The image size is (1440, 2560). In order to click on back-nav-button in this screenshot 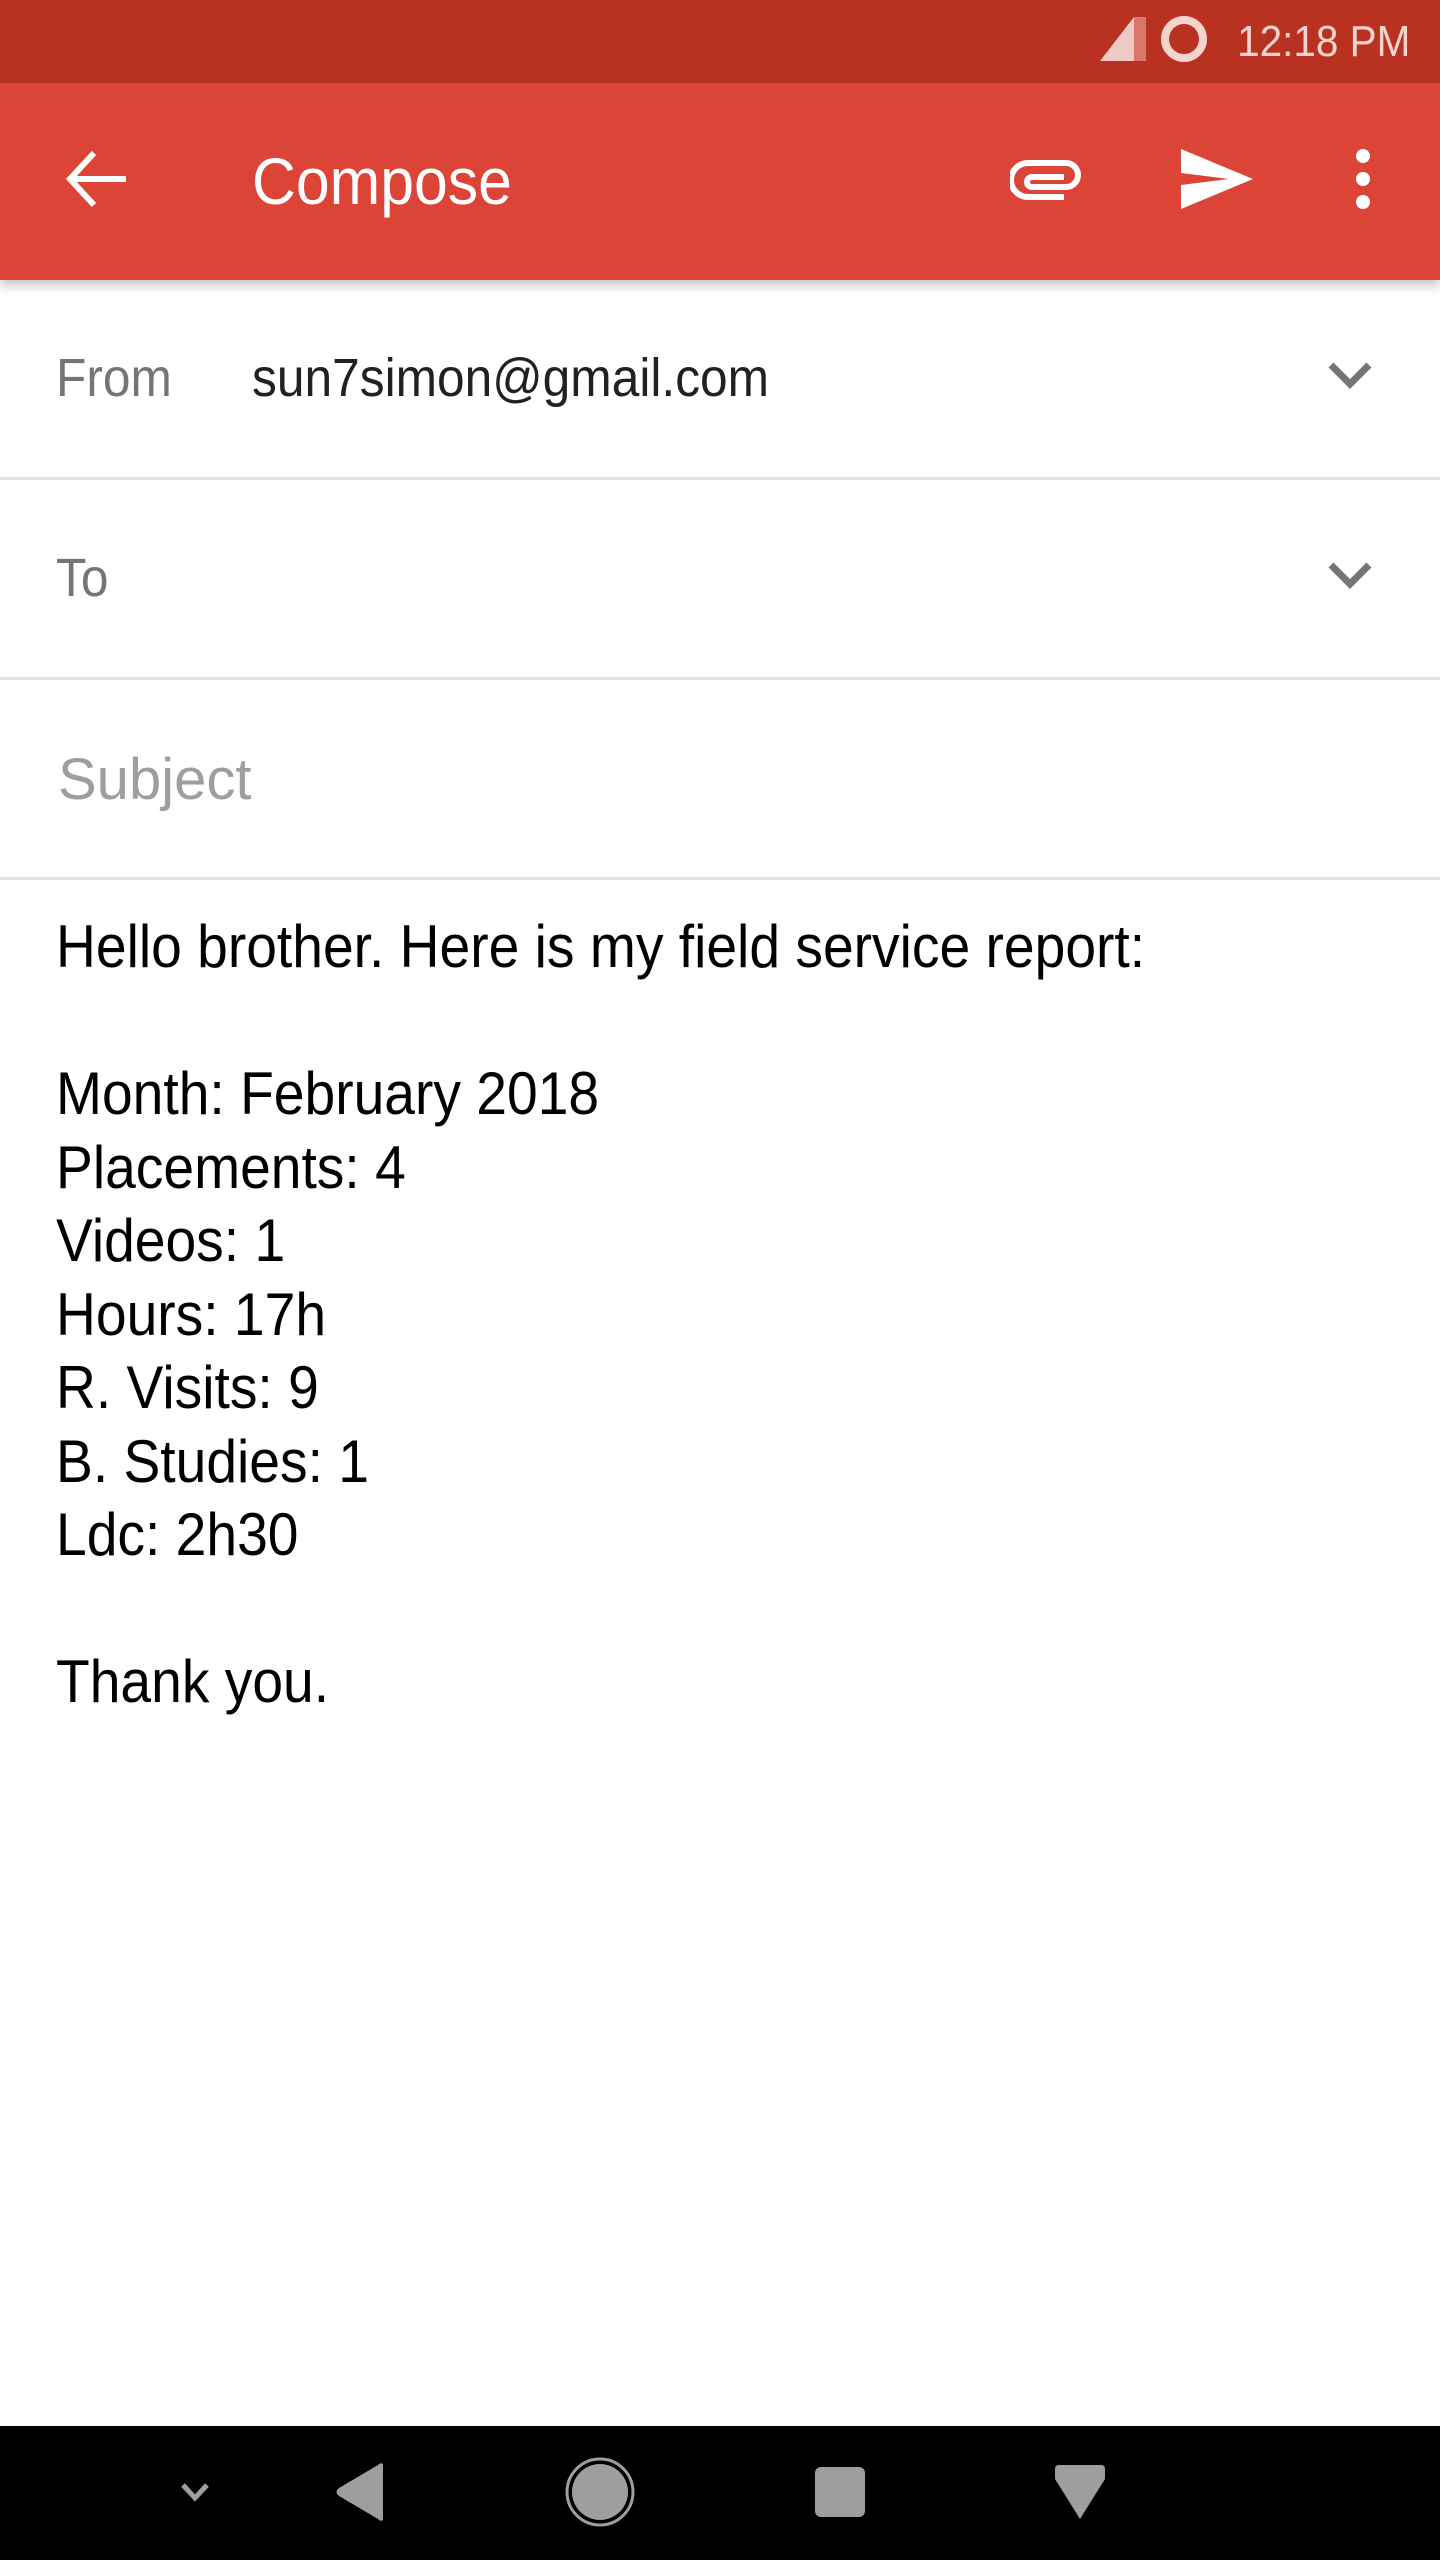, I will do `click(360, 2494)`.